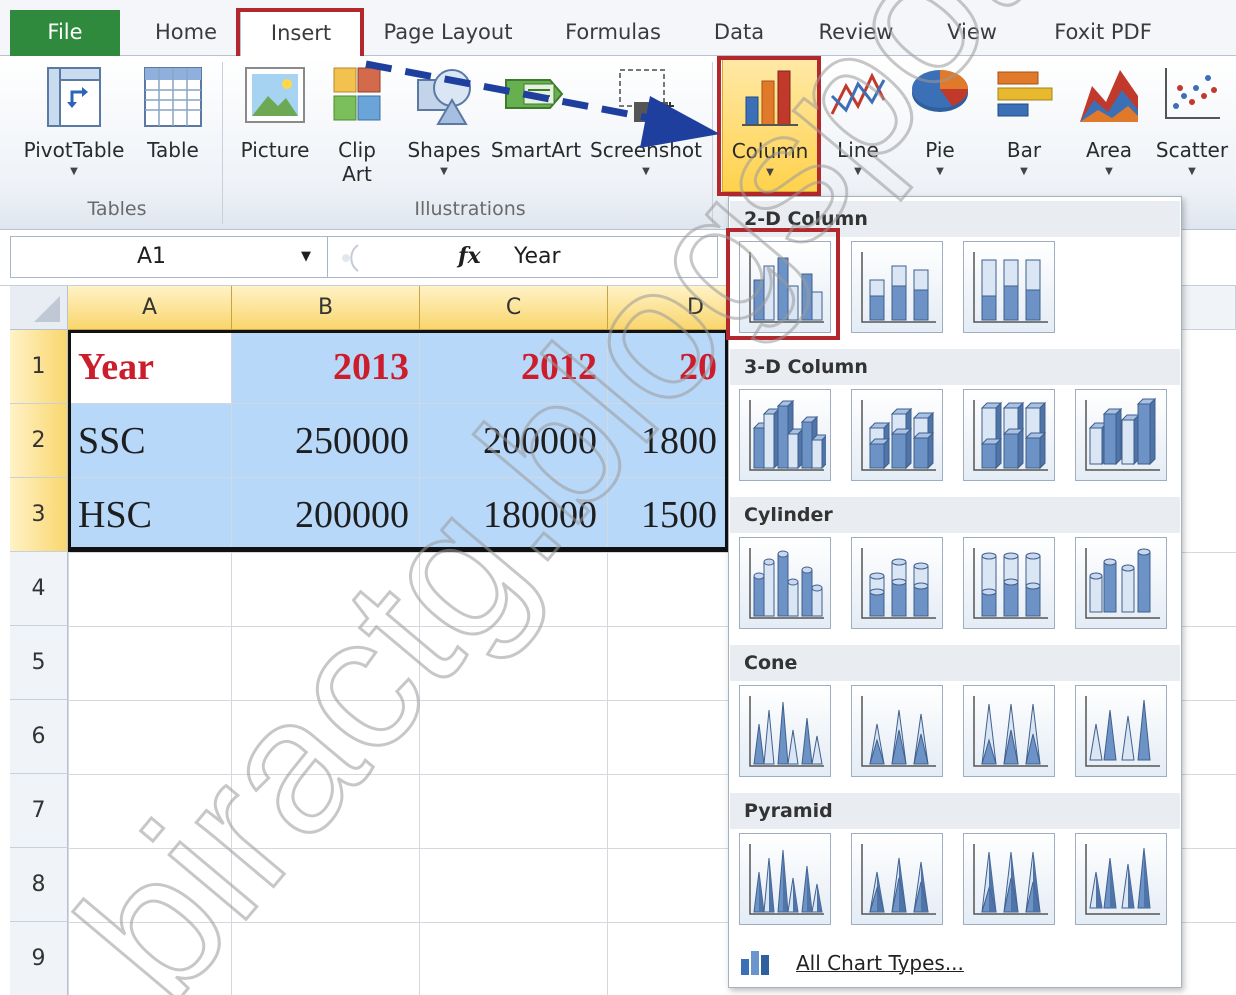 The image size is (1236, 995). I want to click on cell-b2: 250000, so click(326, 441).